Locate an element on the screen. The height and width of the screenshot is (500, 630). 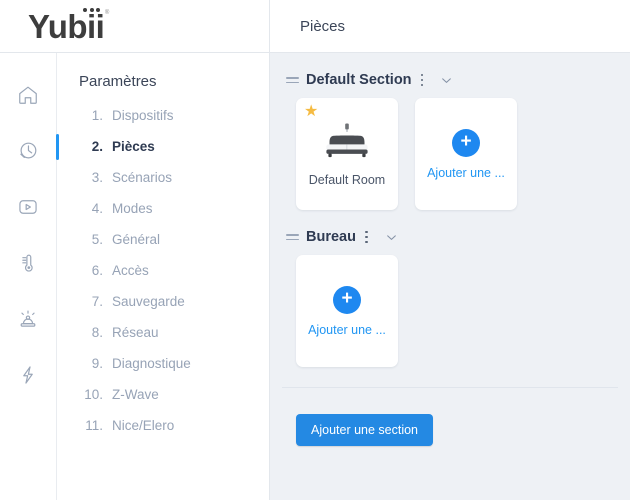
sidebar-item-diagnostique: 9. Diagnostique is located at coordinates (163, 363).